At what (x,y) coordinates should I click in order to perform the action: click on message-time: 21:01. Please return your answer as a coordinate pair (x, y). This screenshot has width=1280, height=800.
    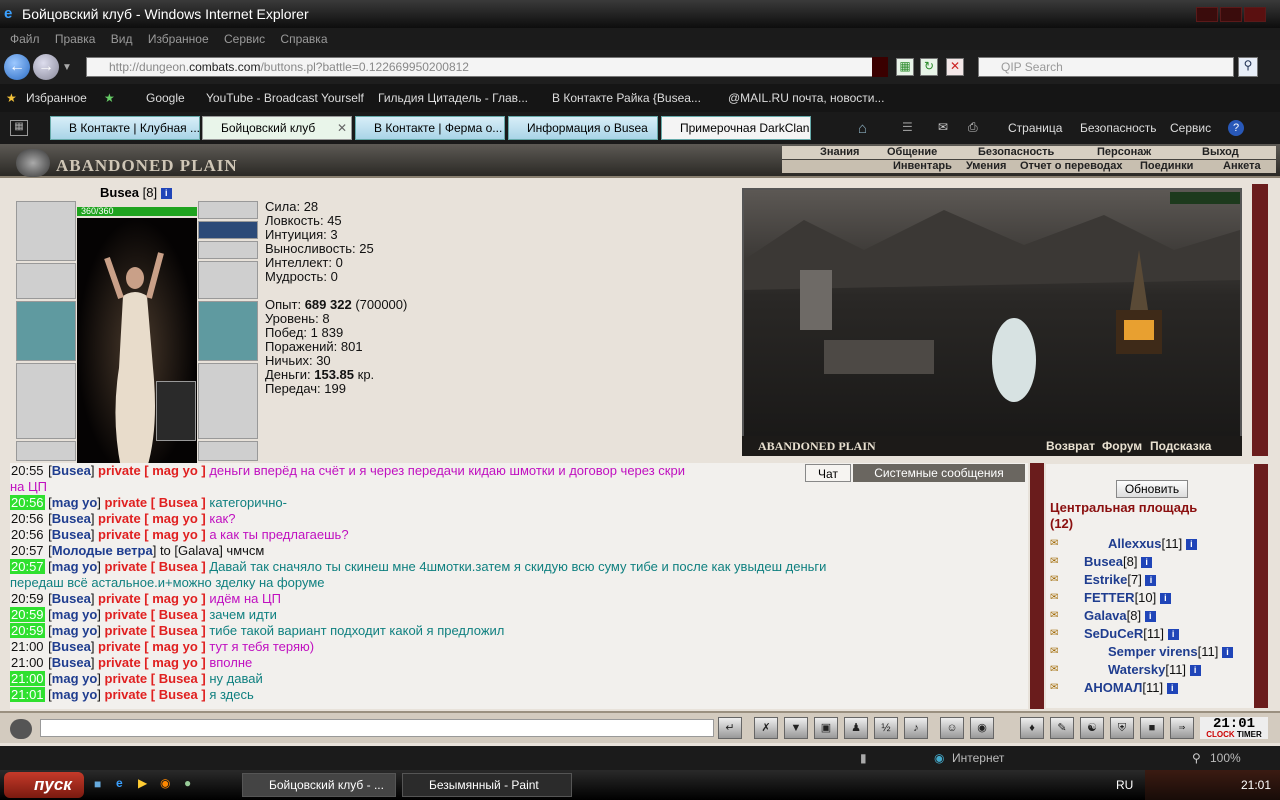
    Looking at the image, I should click on (27, 694).